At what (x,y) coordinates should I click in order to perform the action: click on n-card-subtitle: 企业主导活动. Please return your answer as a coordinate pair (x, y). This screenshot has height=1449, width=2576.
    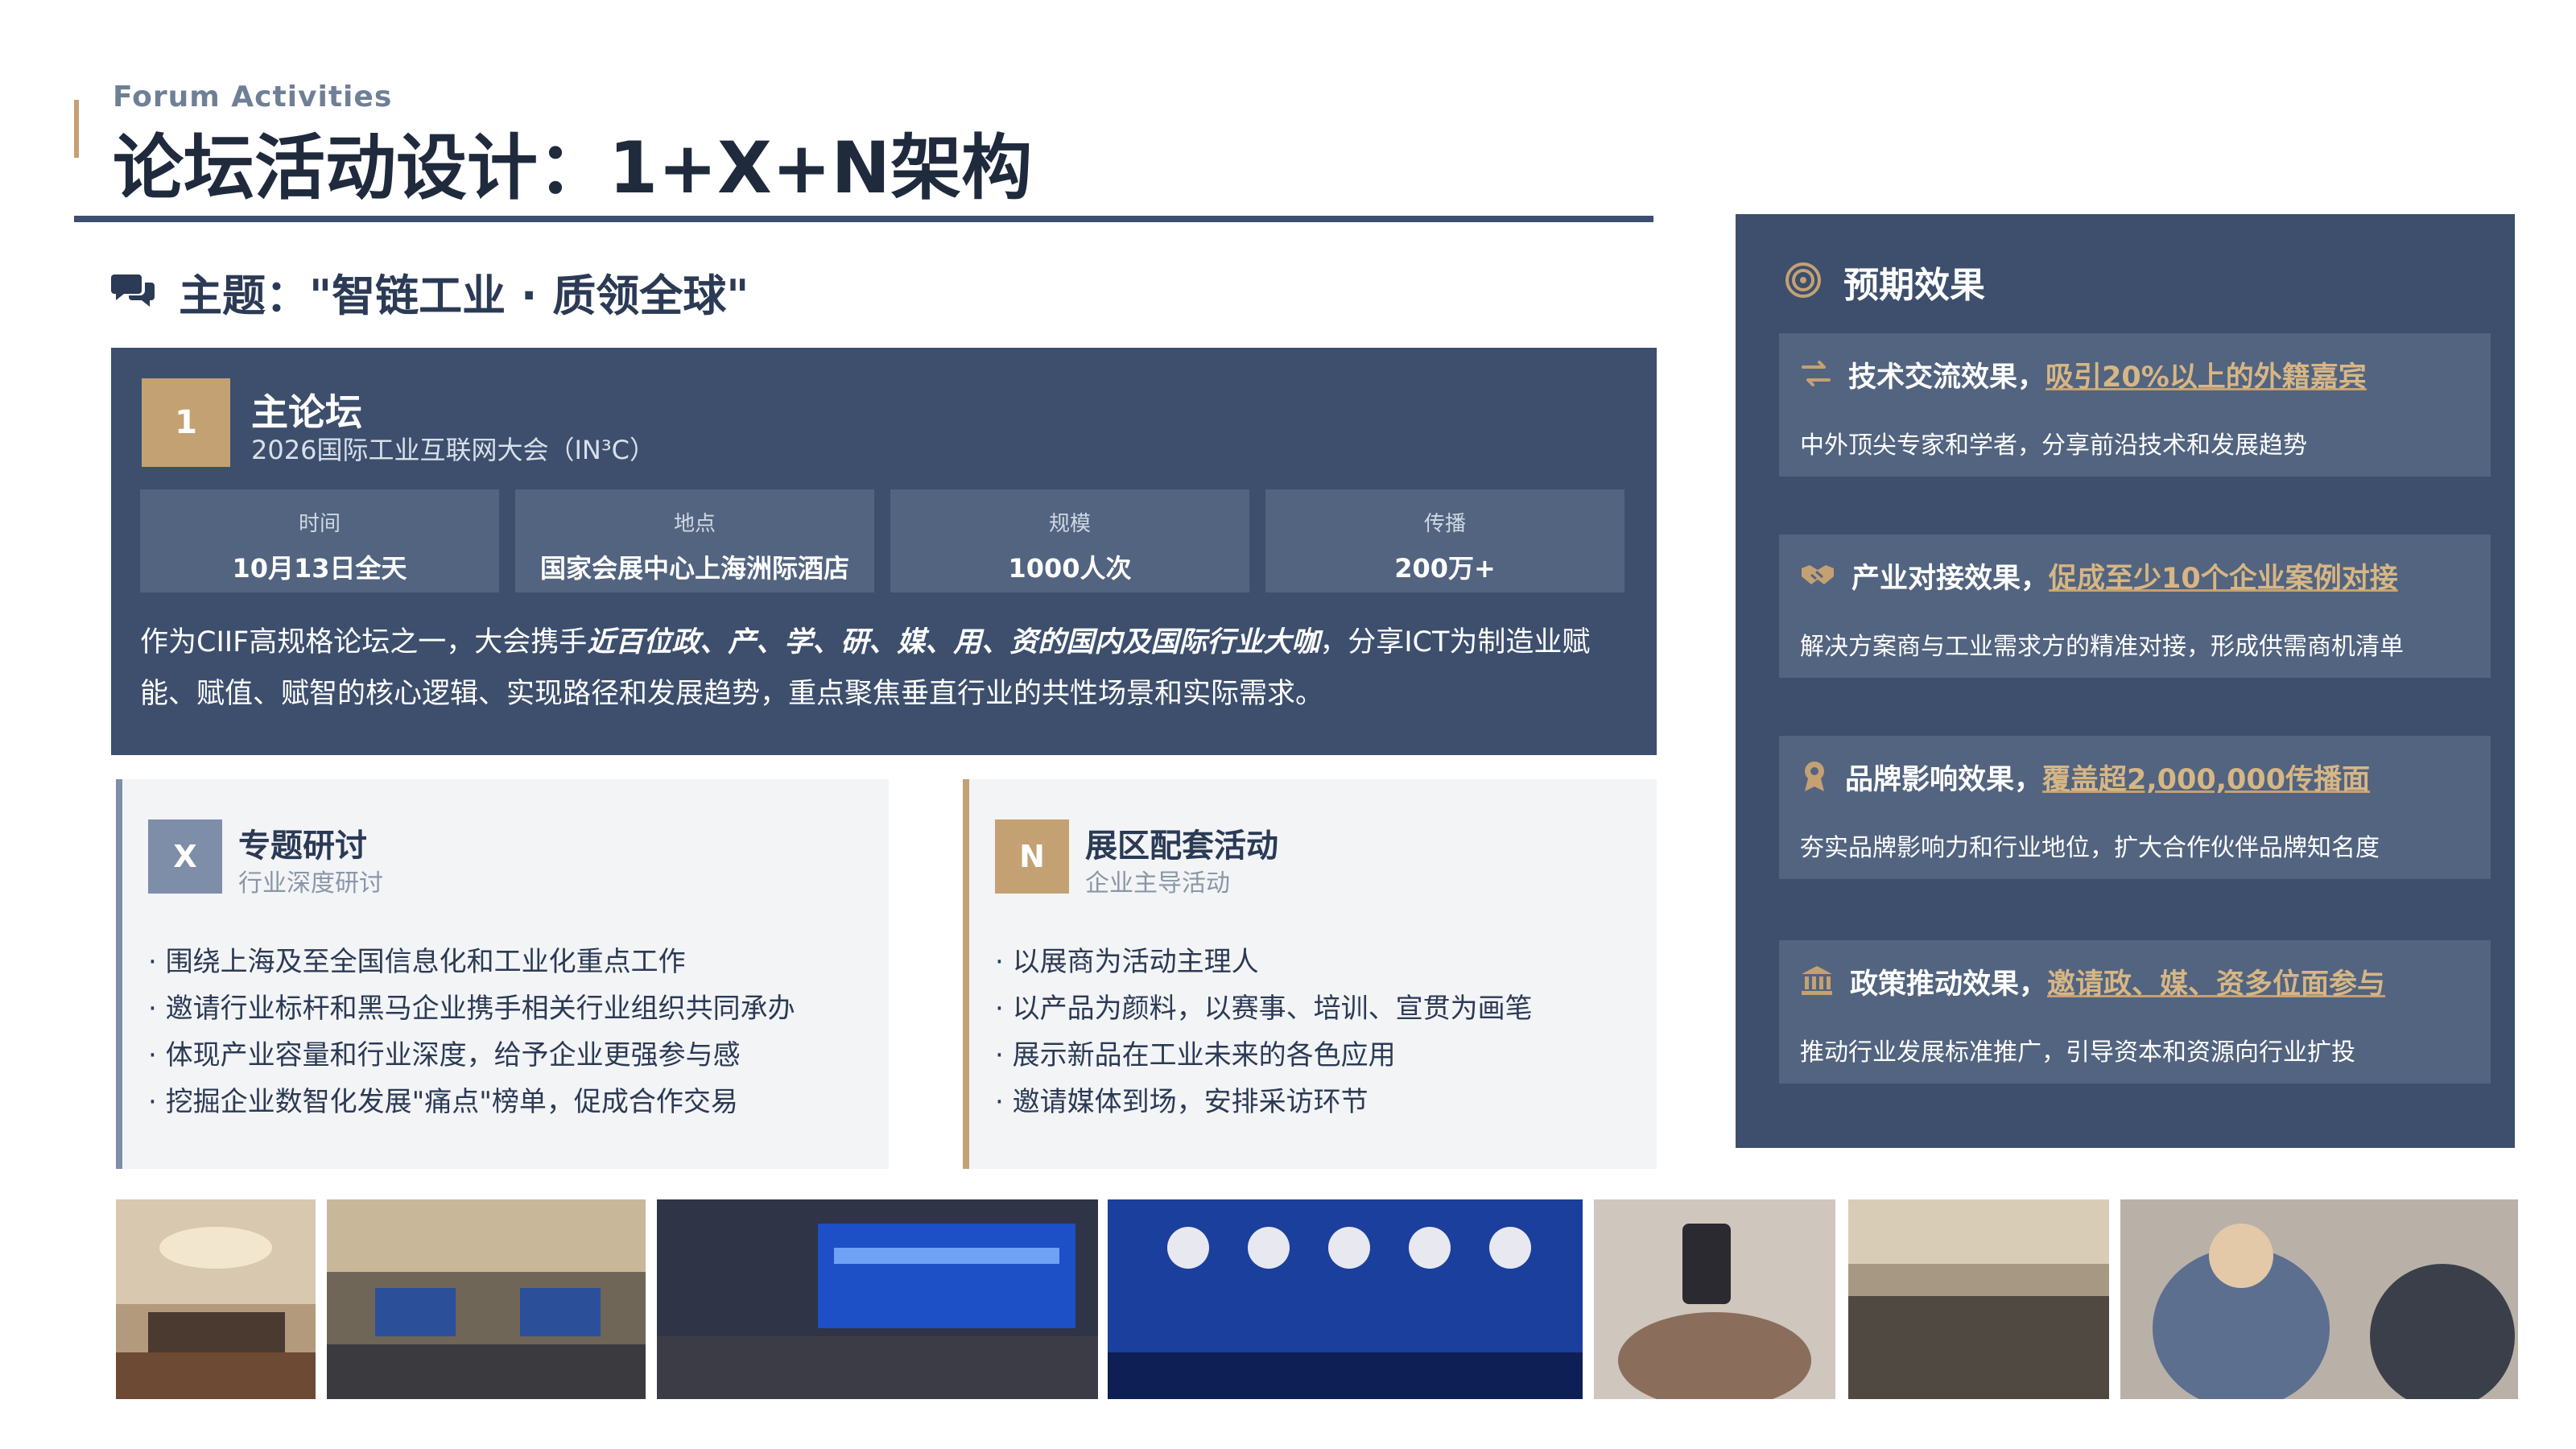
    Looking at the image, I should click on (1157, 884).